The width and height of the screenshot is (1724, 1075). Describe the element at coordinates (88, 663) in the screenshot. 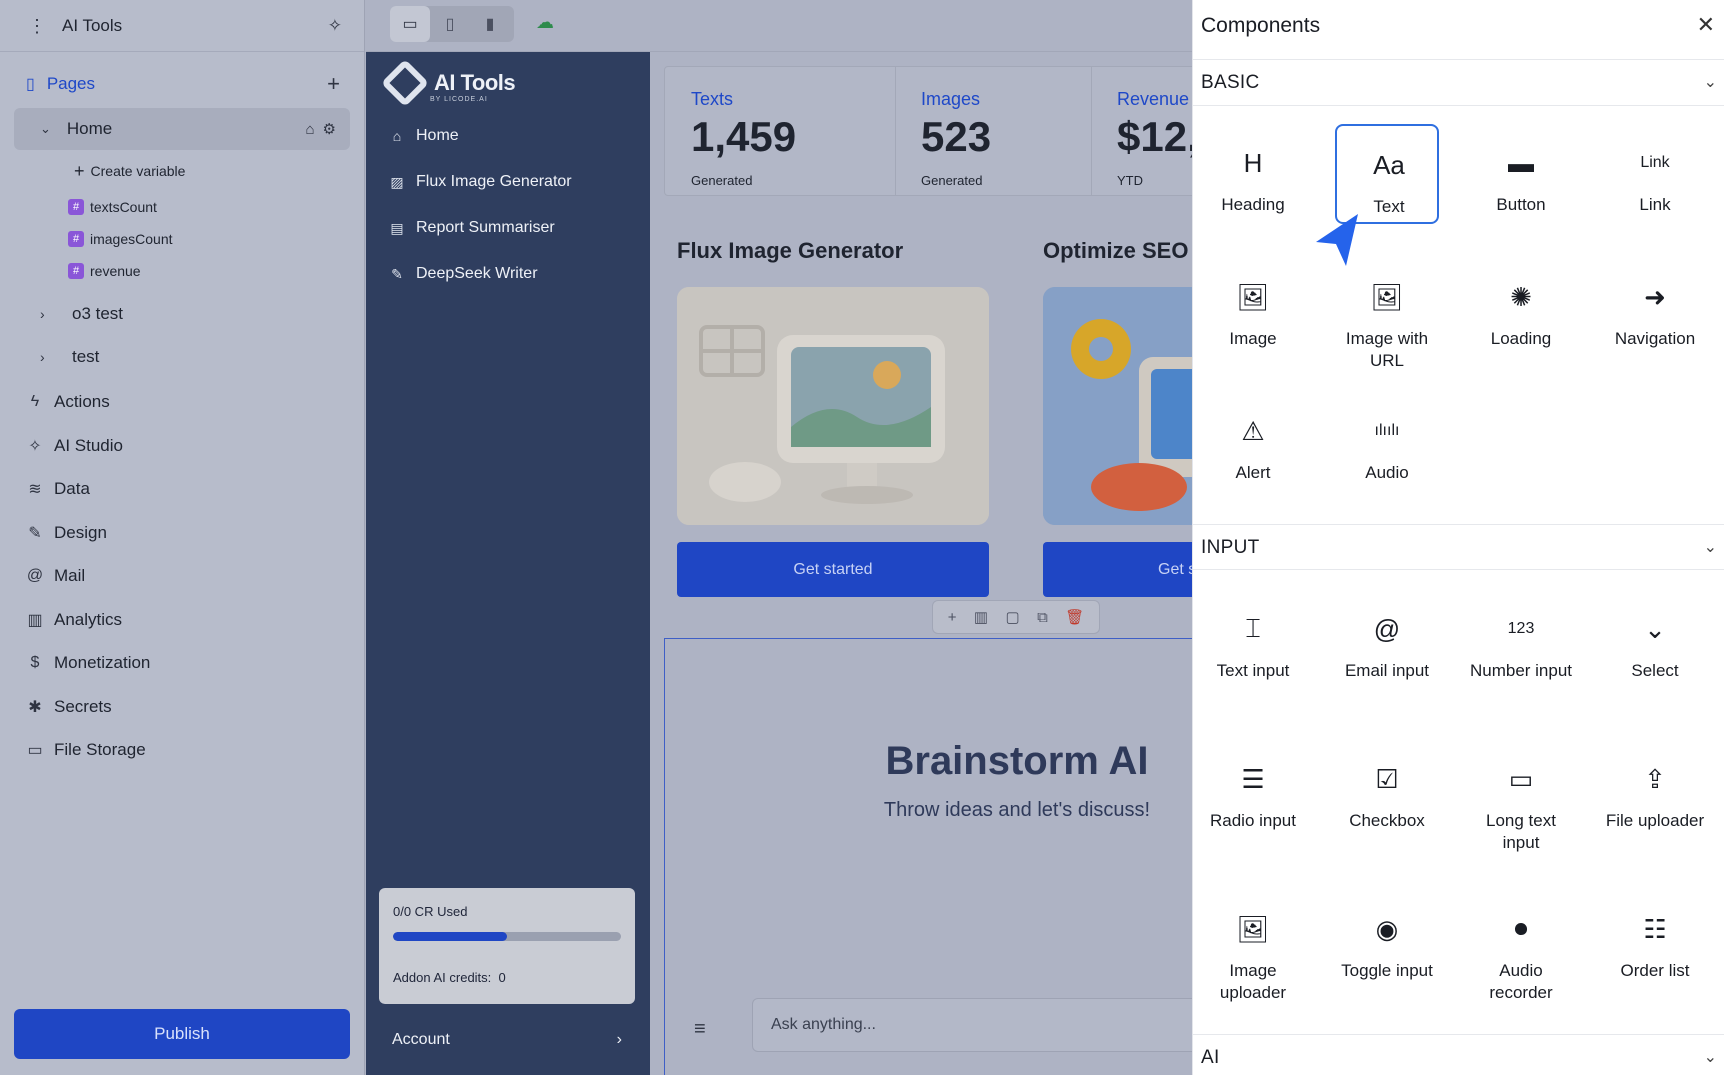

I see `nav-monetization: $ Monetization` at that location.